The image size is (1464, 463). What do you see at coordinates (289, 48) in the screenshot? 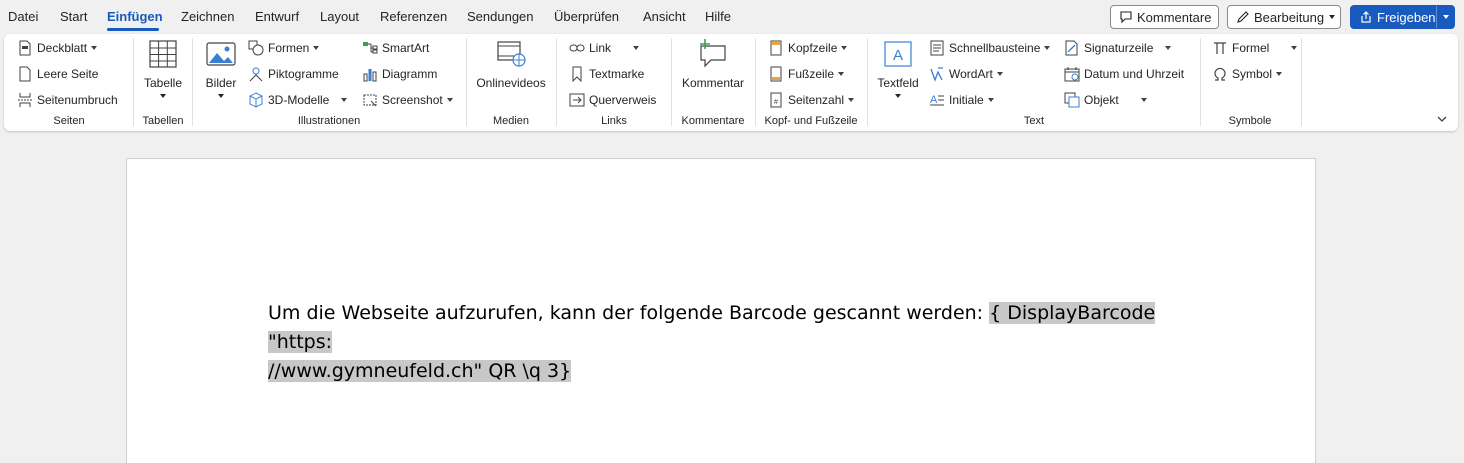
I see `formen-label: Formen` at bounding box center [289, 48].